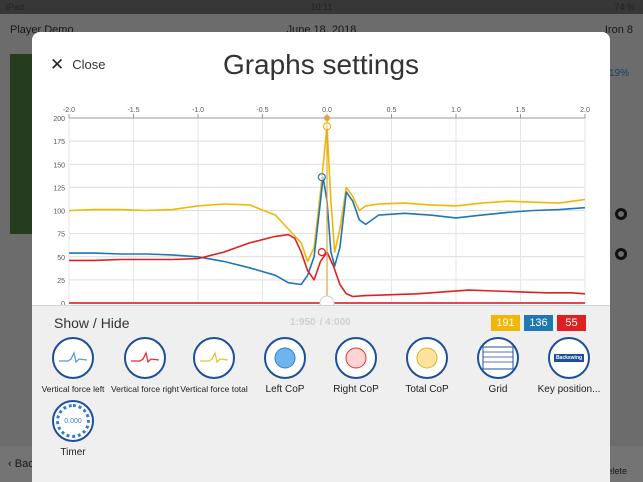 The height and width of the screenshot is (482, 643). I want to click on y-tick-label: 25, so click(61, 281).